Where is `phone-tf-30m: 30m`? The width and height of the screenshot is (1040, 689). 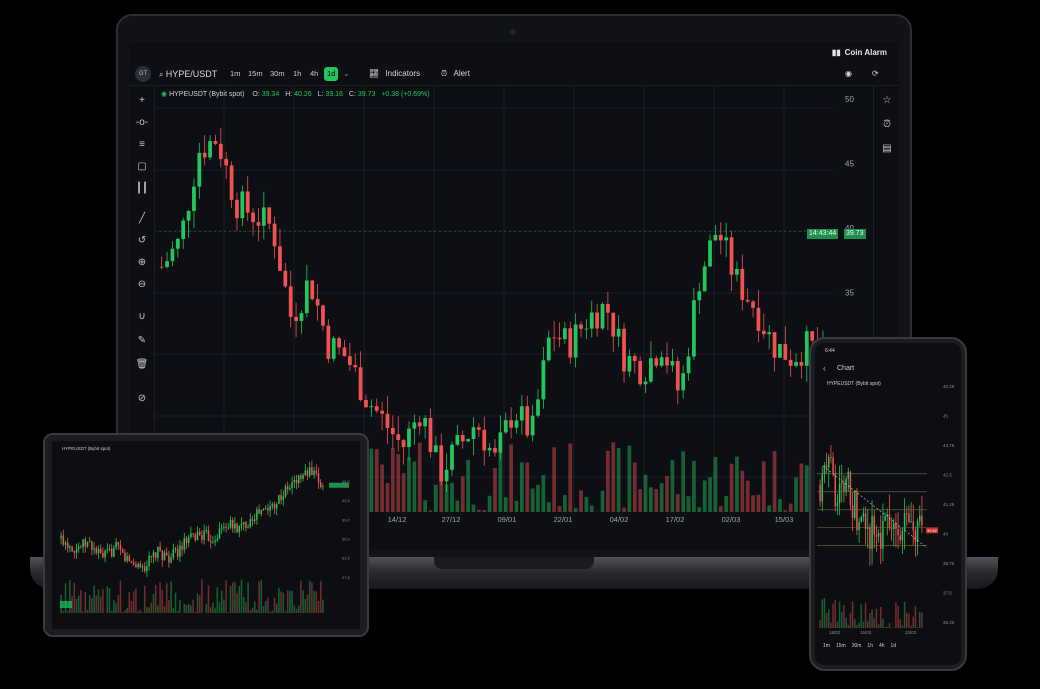 phone-tf-30m: 30m is located at coordinates (857, 646).